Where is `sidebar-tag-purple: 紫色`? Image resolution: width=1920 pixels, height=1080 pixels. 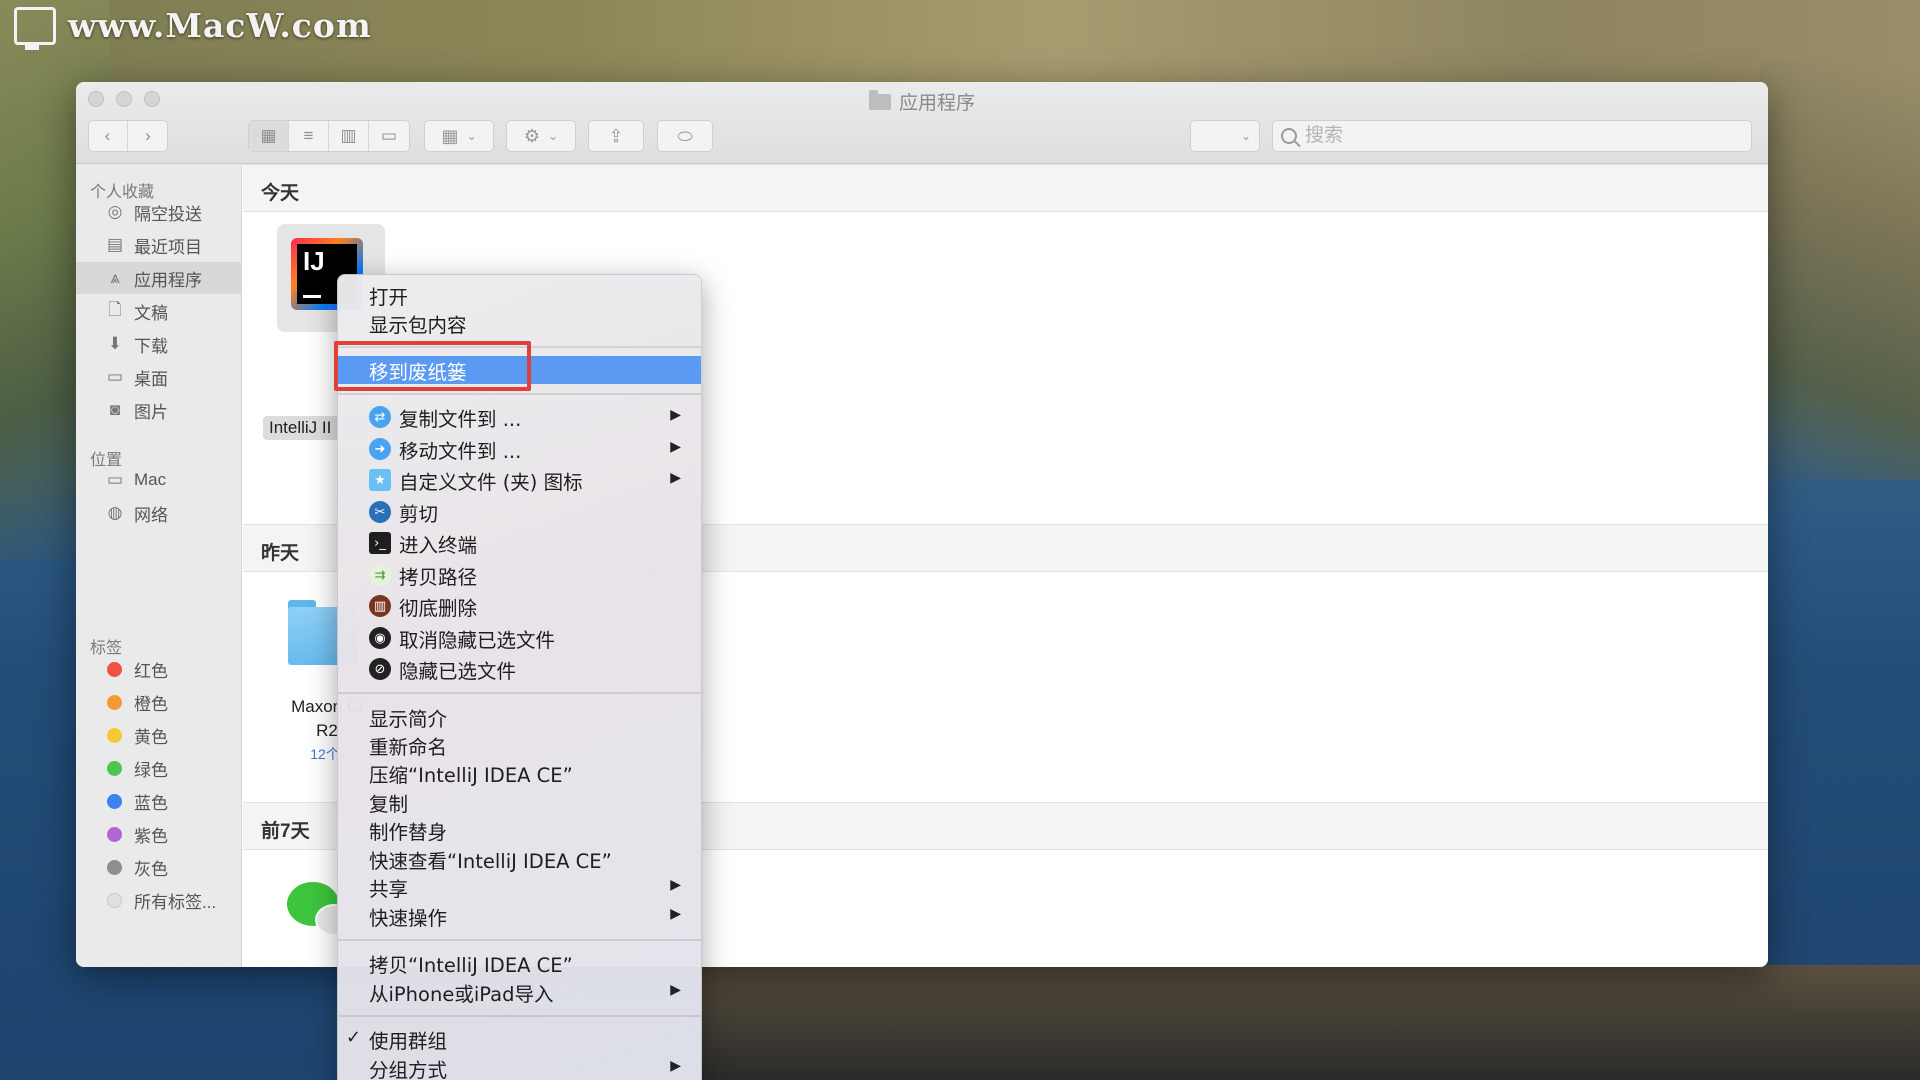 sidebar-tag-purple: 紫色 is located at coordinates (159, 834).